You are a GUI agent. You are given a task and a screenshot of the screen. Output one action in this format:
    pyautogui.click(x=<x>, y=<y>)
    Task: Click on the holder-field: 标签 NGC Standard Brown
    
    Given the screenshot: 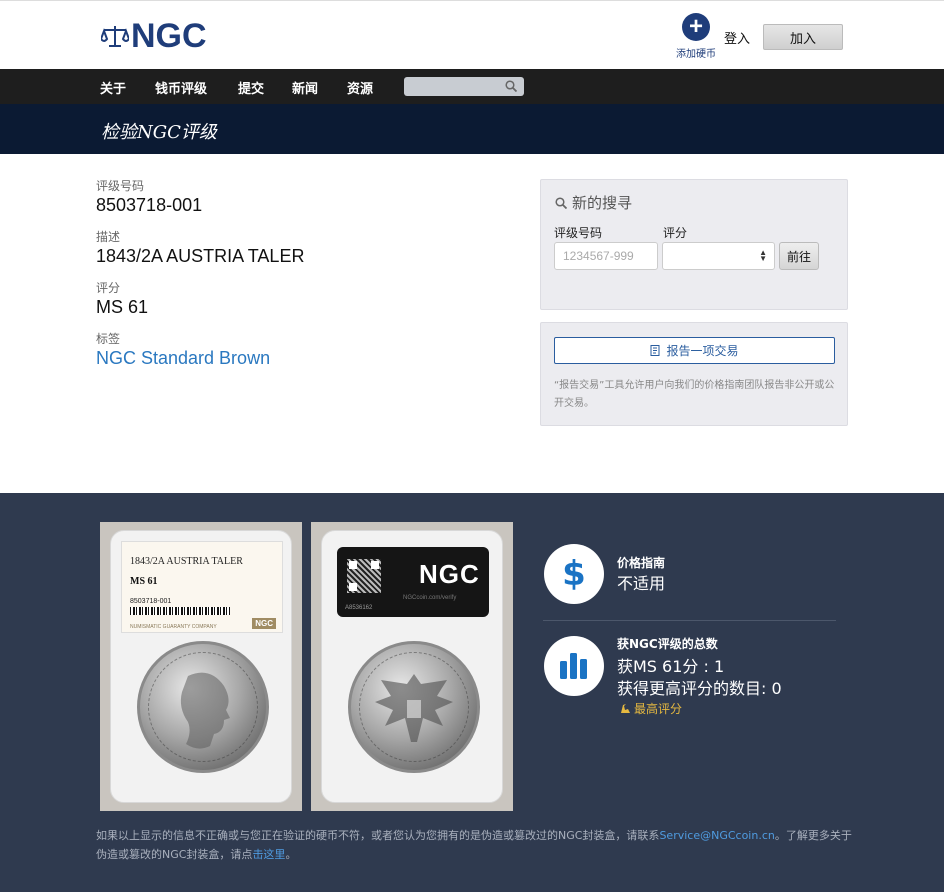 What is the action you would take?
    pyautogui.click(x=183, y=349)
    